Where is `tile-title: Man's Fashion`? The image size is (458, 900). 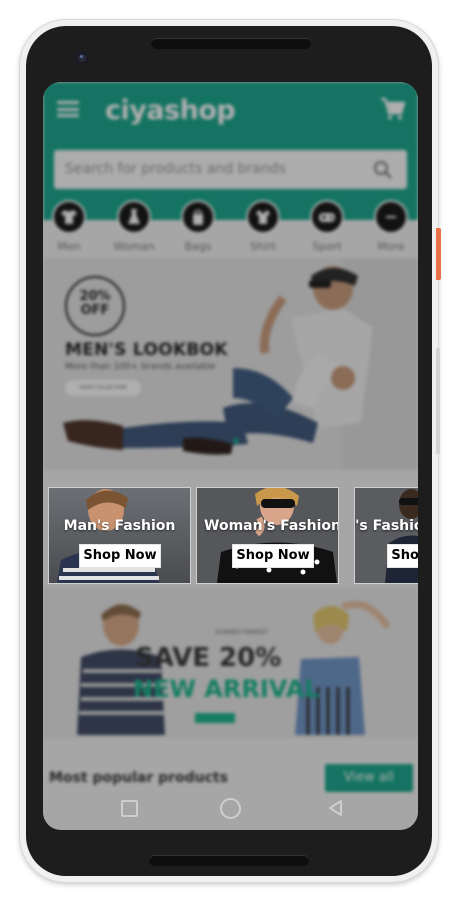 tile-title: Man's Fashion is located at coordinates (119, 526).